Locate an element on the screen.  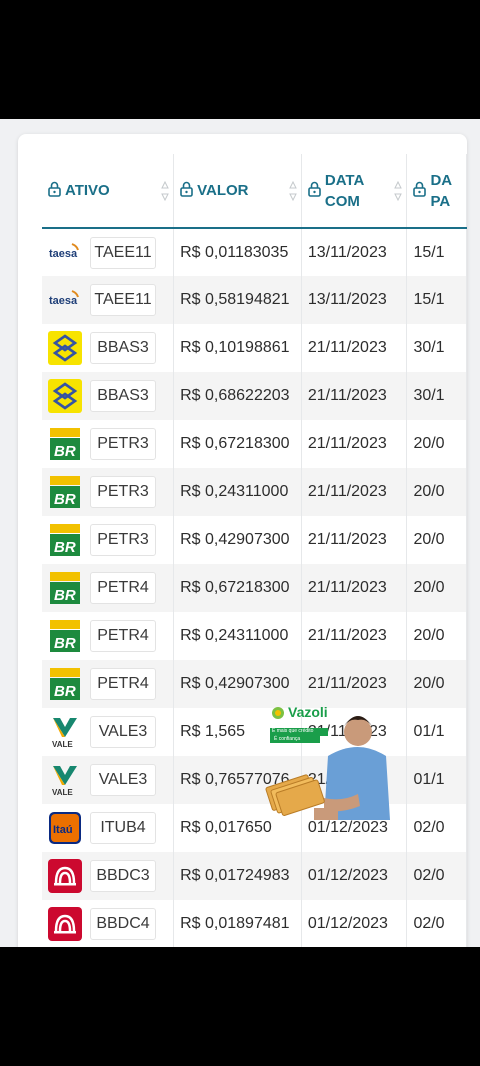
table-row: BR PETR4 R$ 0,42907300 21/11/2023 20/0 is located at coordinates (254, 684).